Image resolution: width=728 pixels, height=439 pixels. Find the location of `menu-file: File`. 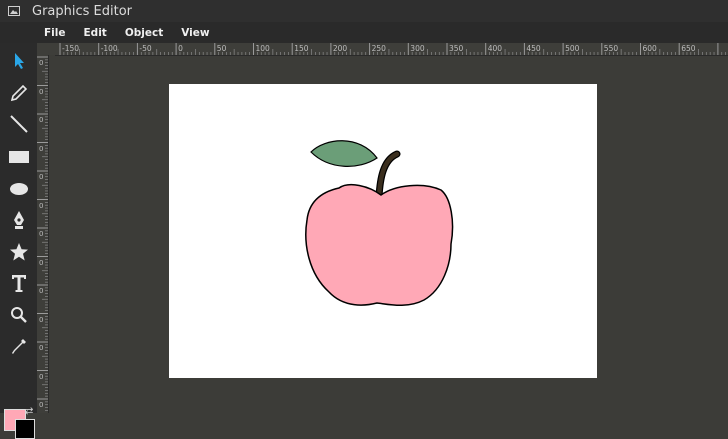

menu-file: File is located at coordinates (55, 33).